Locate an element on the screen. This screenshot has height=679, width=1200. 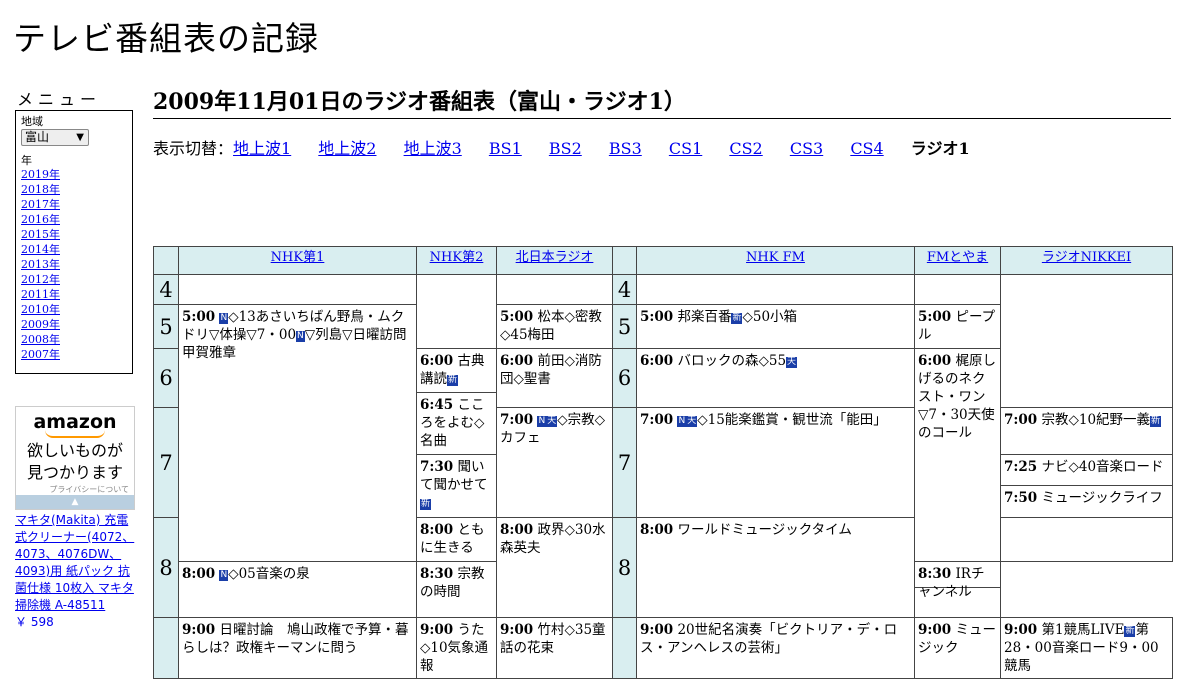
region-select-value: 富山 is located at coordinates (37, 137).